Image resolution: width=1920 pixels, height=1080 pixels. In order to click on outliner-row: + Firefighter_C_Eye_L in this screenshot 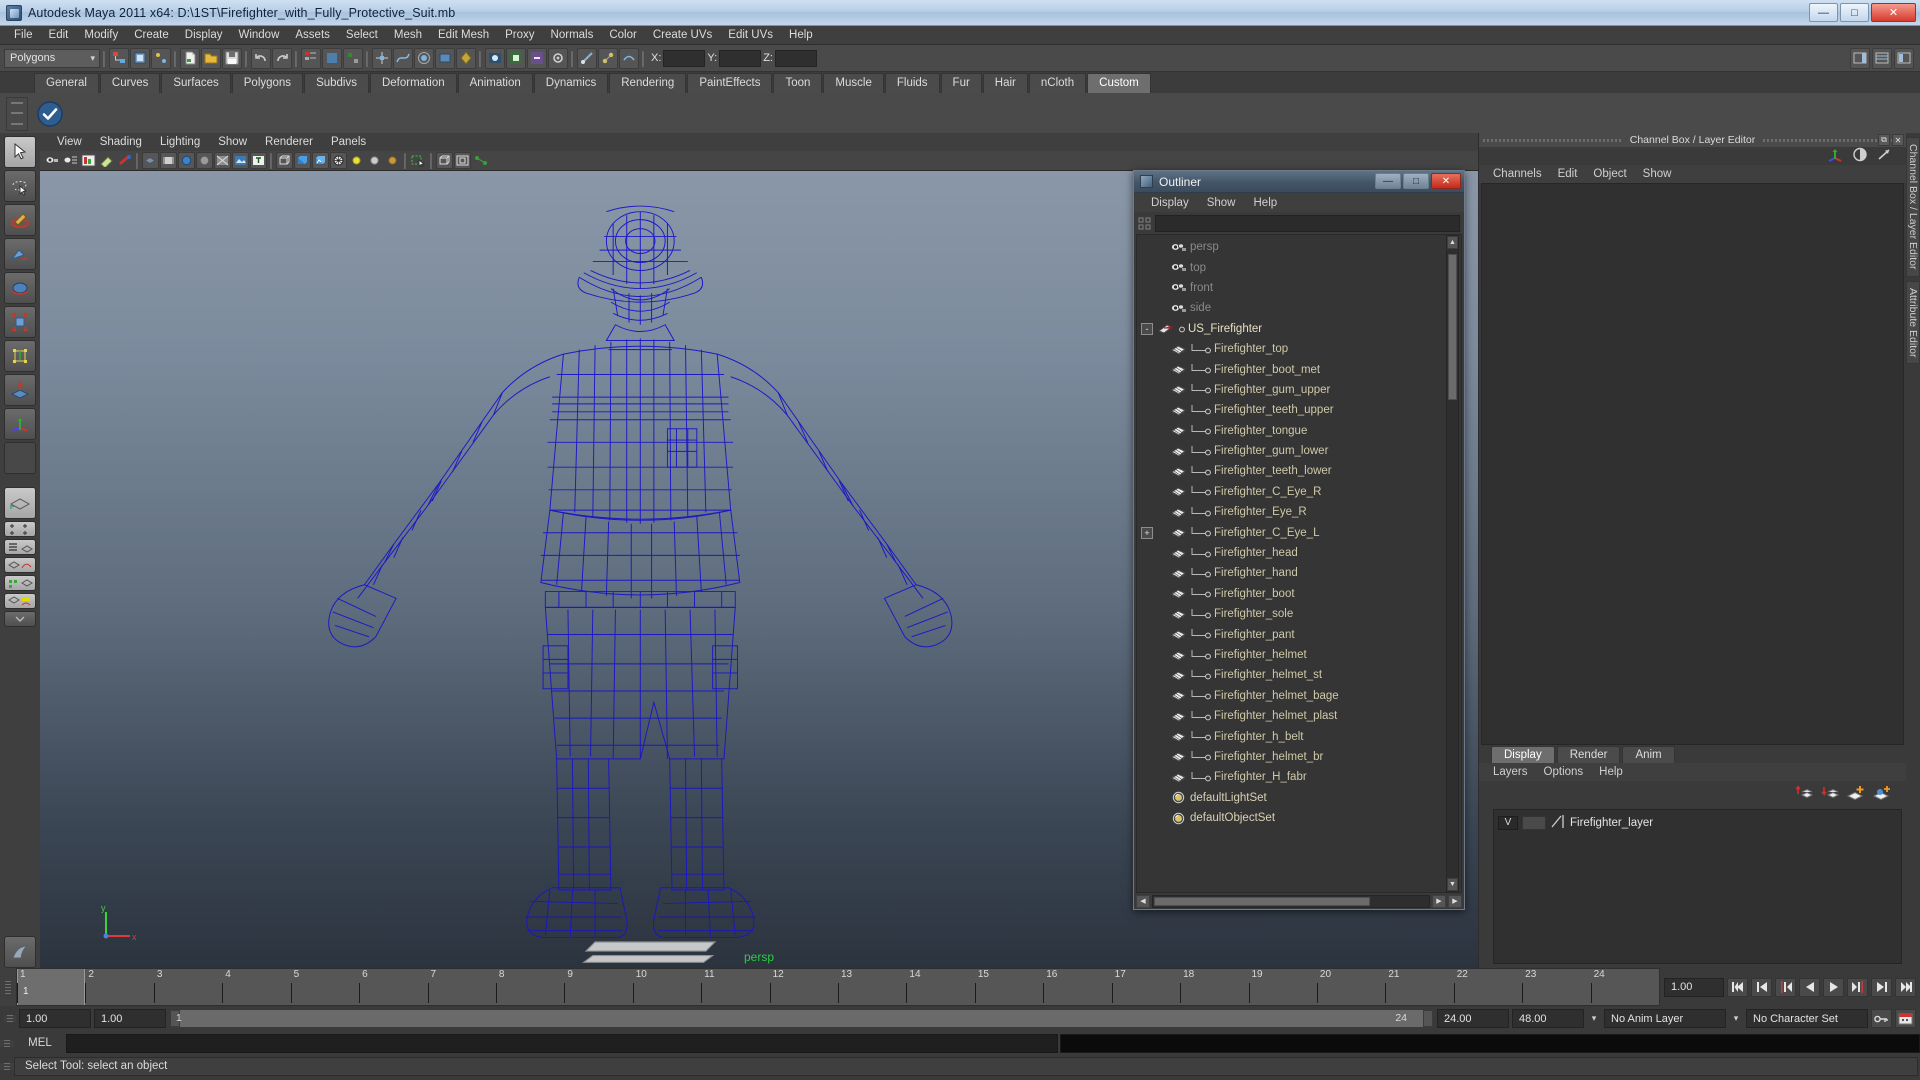, I will do `click(1299, 532)`.